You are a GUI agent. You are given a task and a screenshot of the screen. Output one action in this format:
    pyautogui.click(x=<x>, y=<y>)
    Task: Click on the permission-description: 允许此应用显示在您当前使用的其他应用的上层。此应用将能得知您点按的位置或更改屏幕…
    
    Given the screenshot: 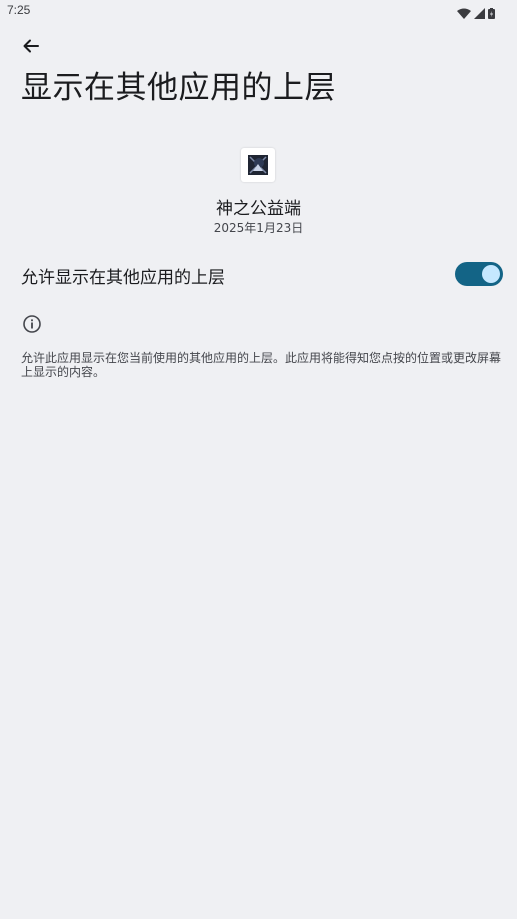 What is the action you would take?
    pyautogui.click(x=261, y=365)
    